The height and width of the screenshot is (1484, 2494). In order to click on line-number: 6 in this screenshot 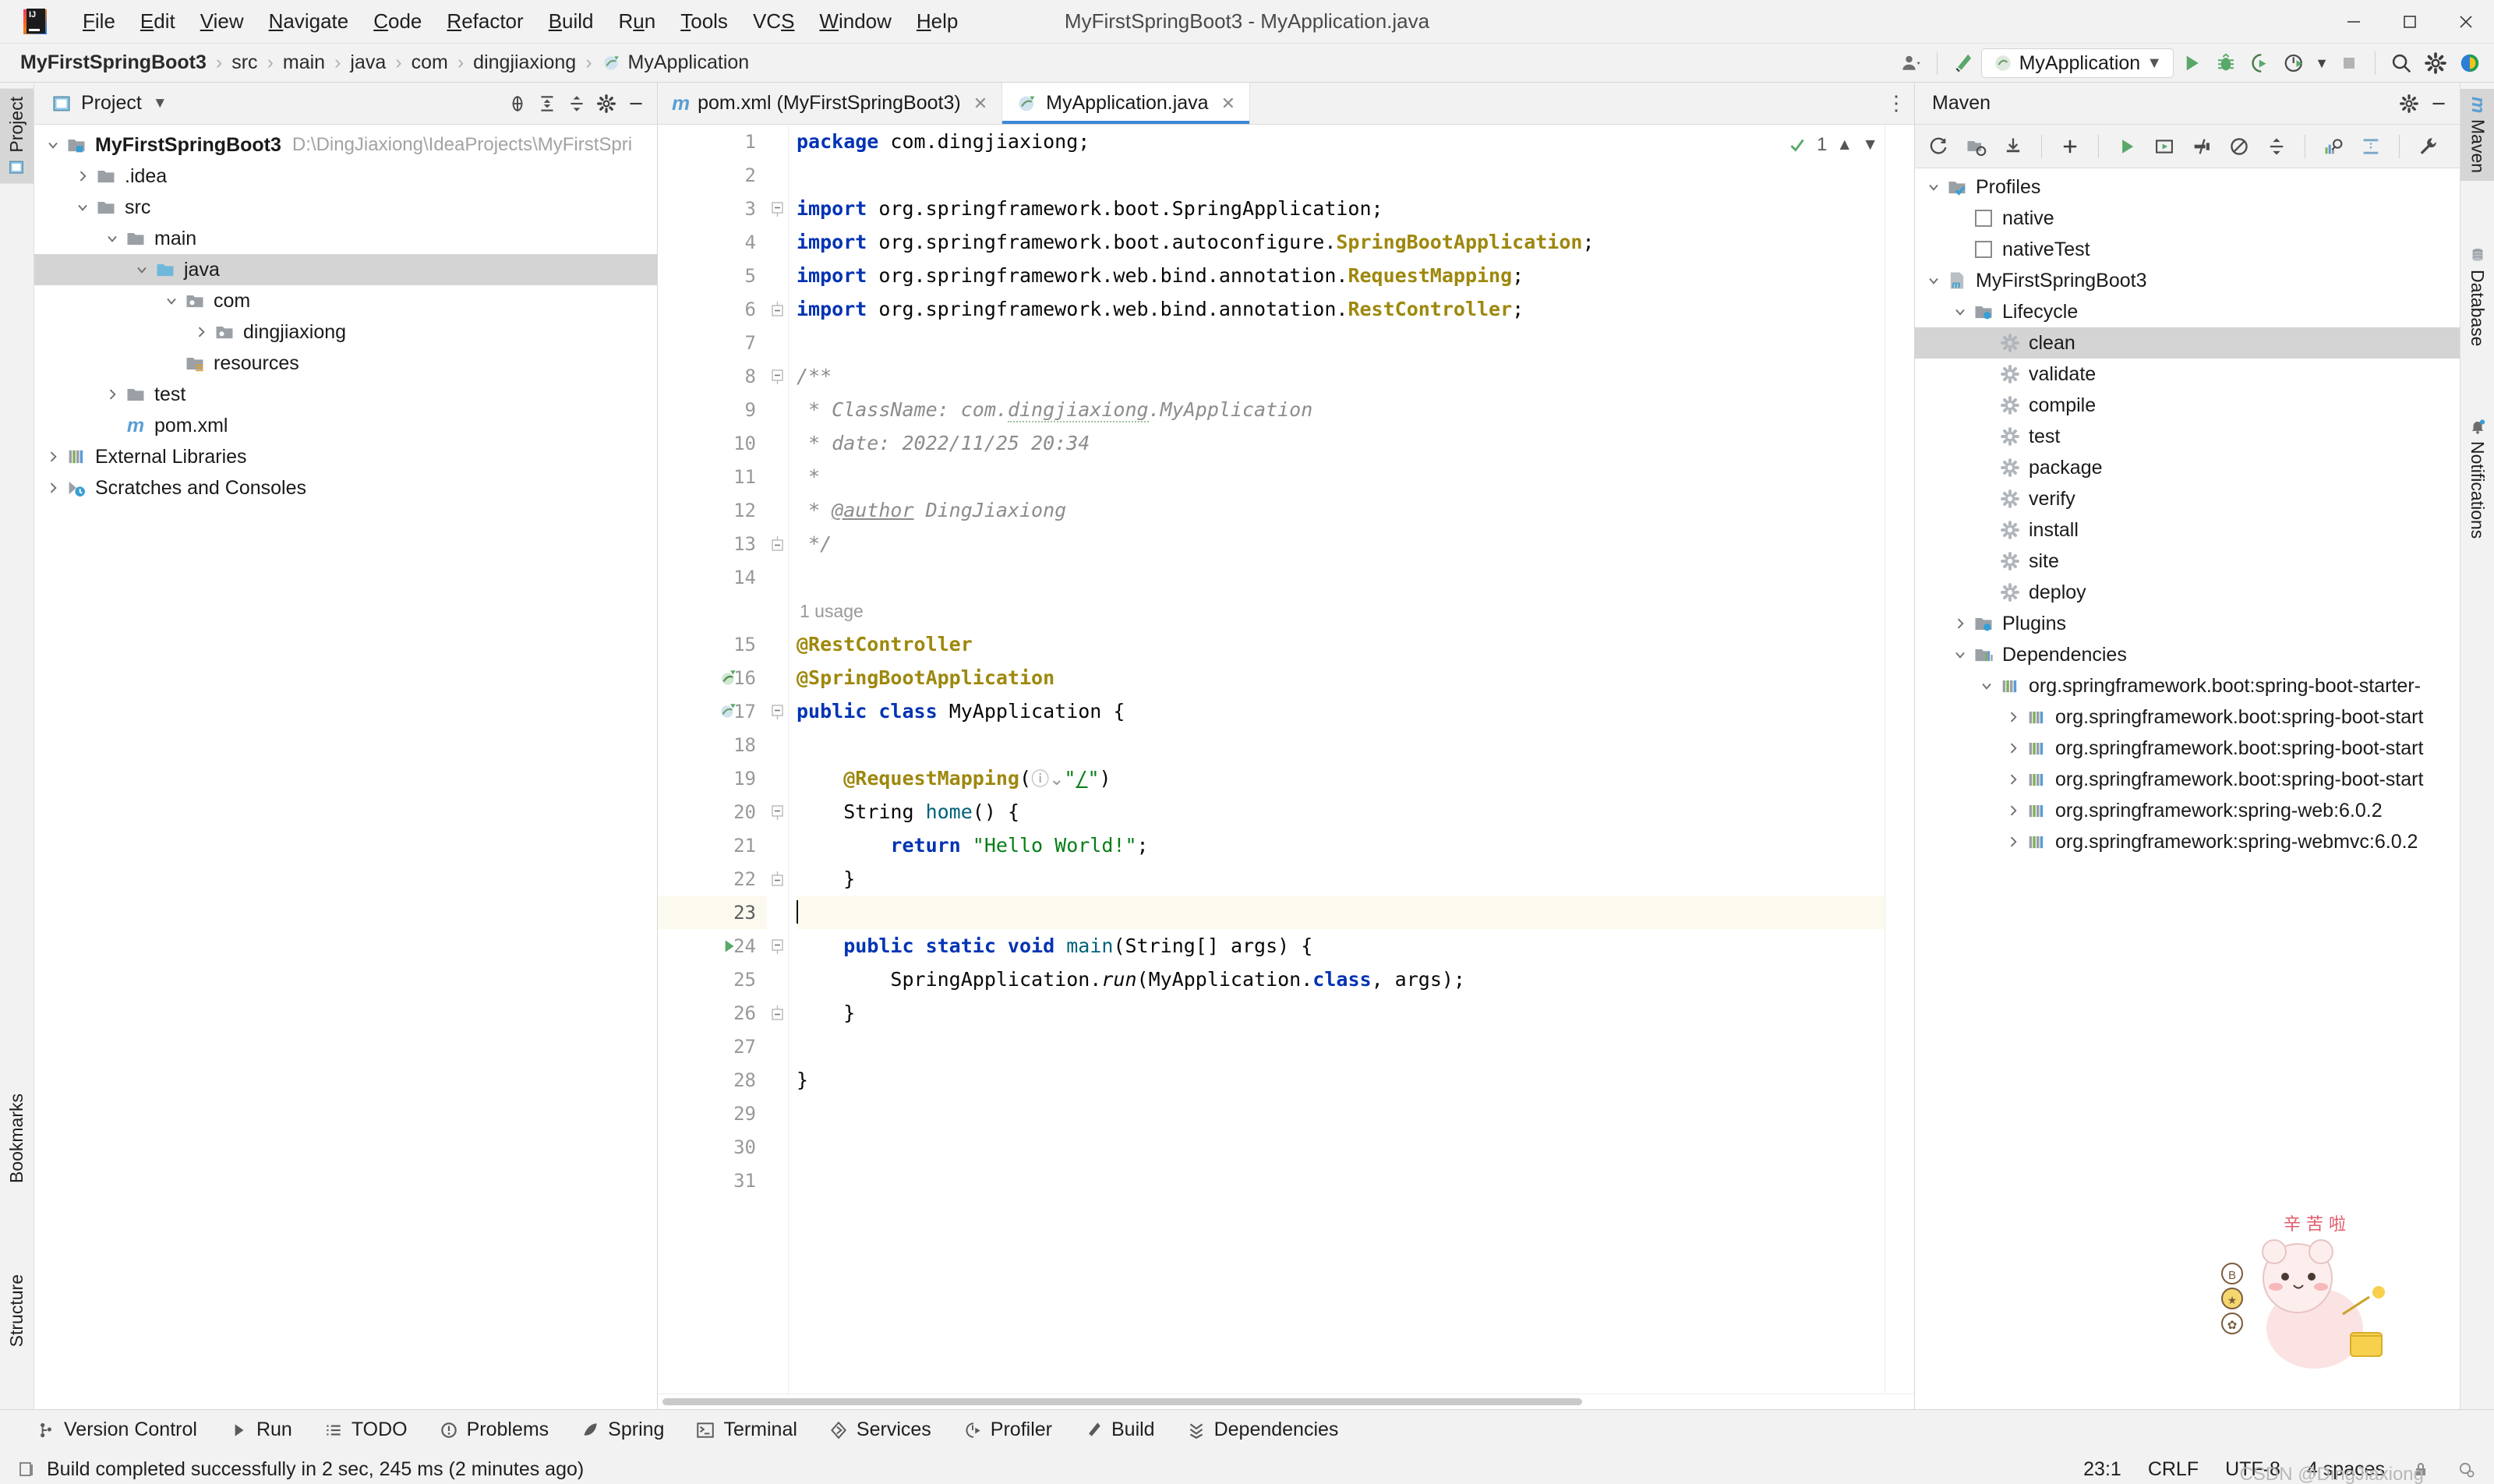, I will do `click(712, 309)`.